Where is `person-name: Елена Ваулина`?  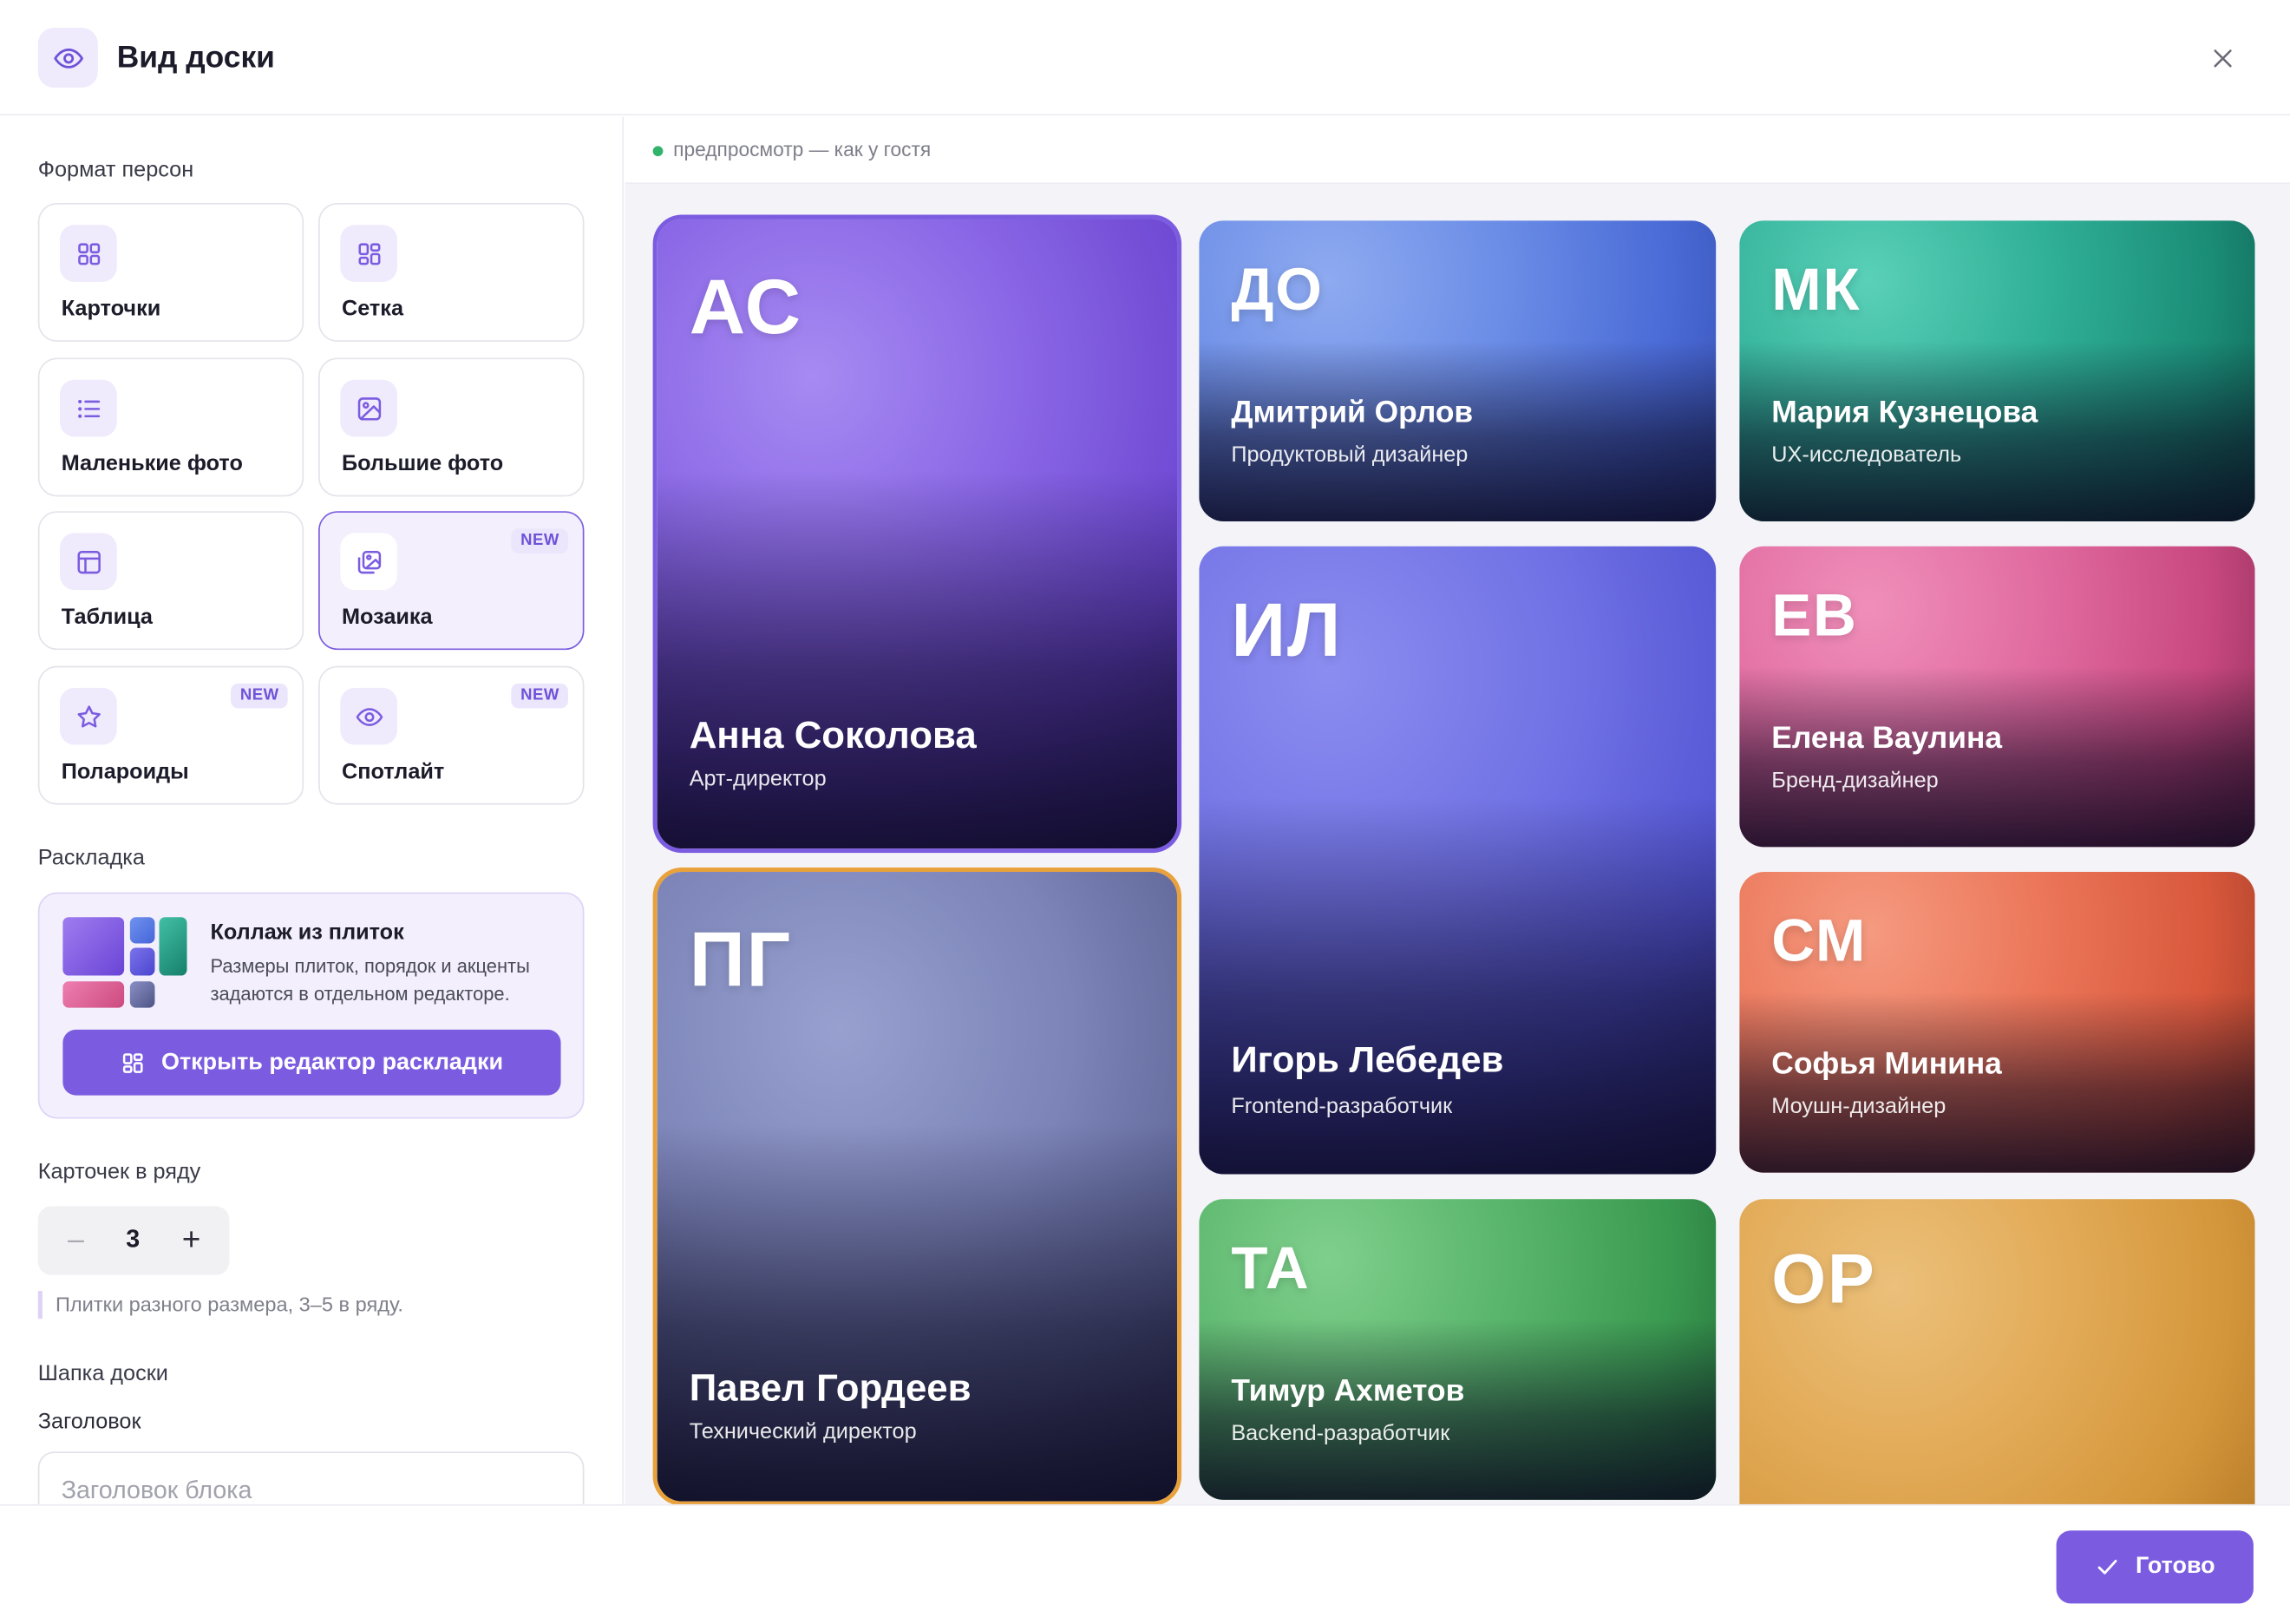 person-name: Елена Ваулина is located at coordinates (1886, 738).